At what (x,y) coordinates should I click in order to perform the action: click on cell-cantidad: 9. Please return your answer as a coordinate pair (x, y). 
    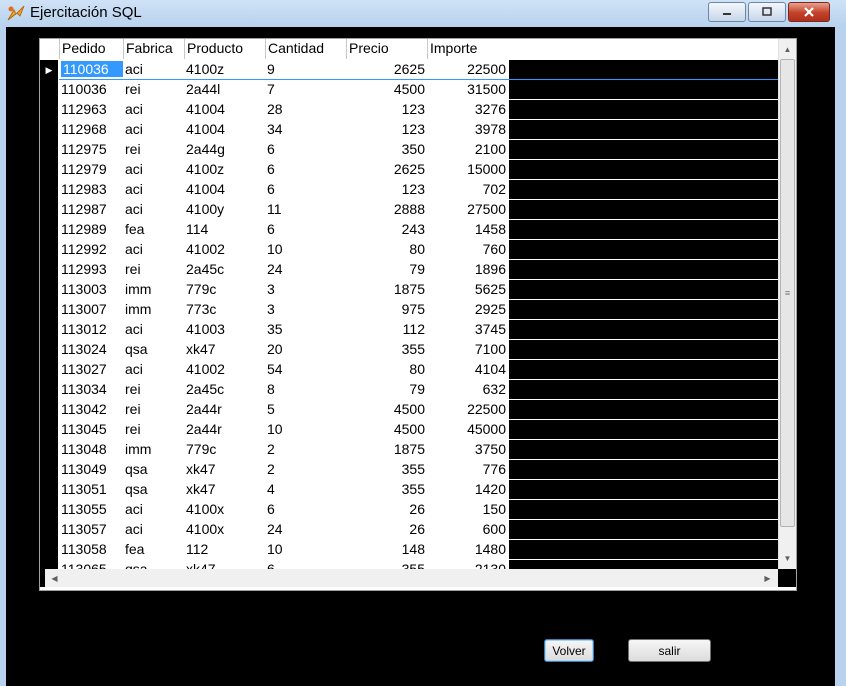
    Looking at the image, I should click on (305, 69).